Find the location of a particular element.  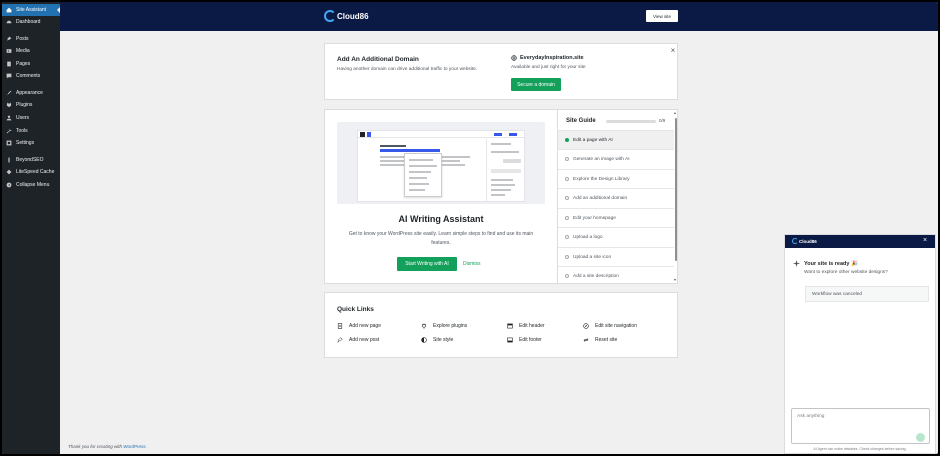

ai-writing-title: AI Writing Assistant is located at coordinates (441, 219).